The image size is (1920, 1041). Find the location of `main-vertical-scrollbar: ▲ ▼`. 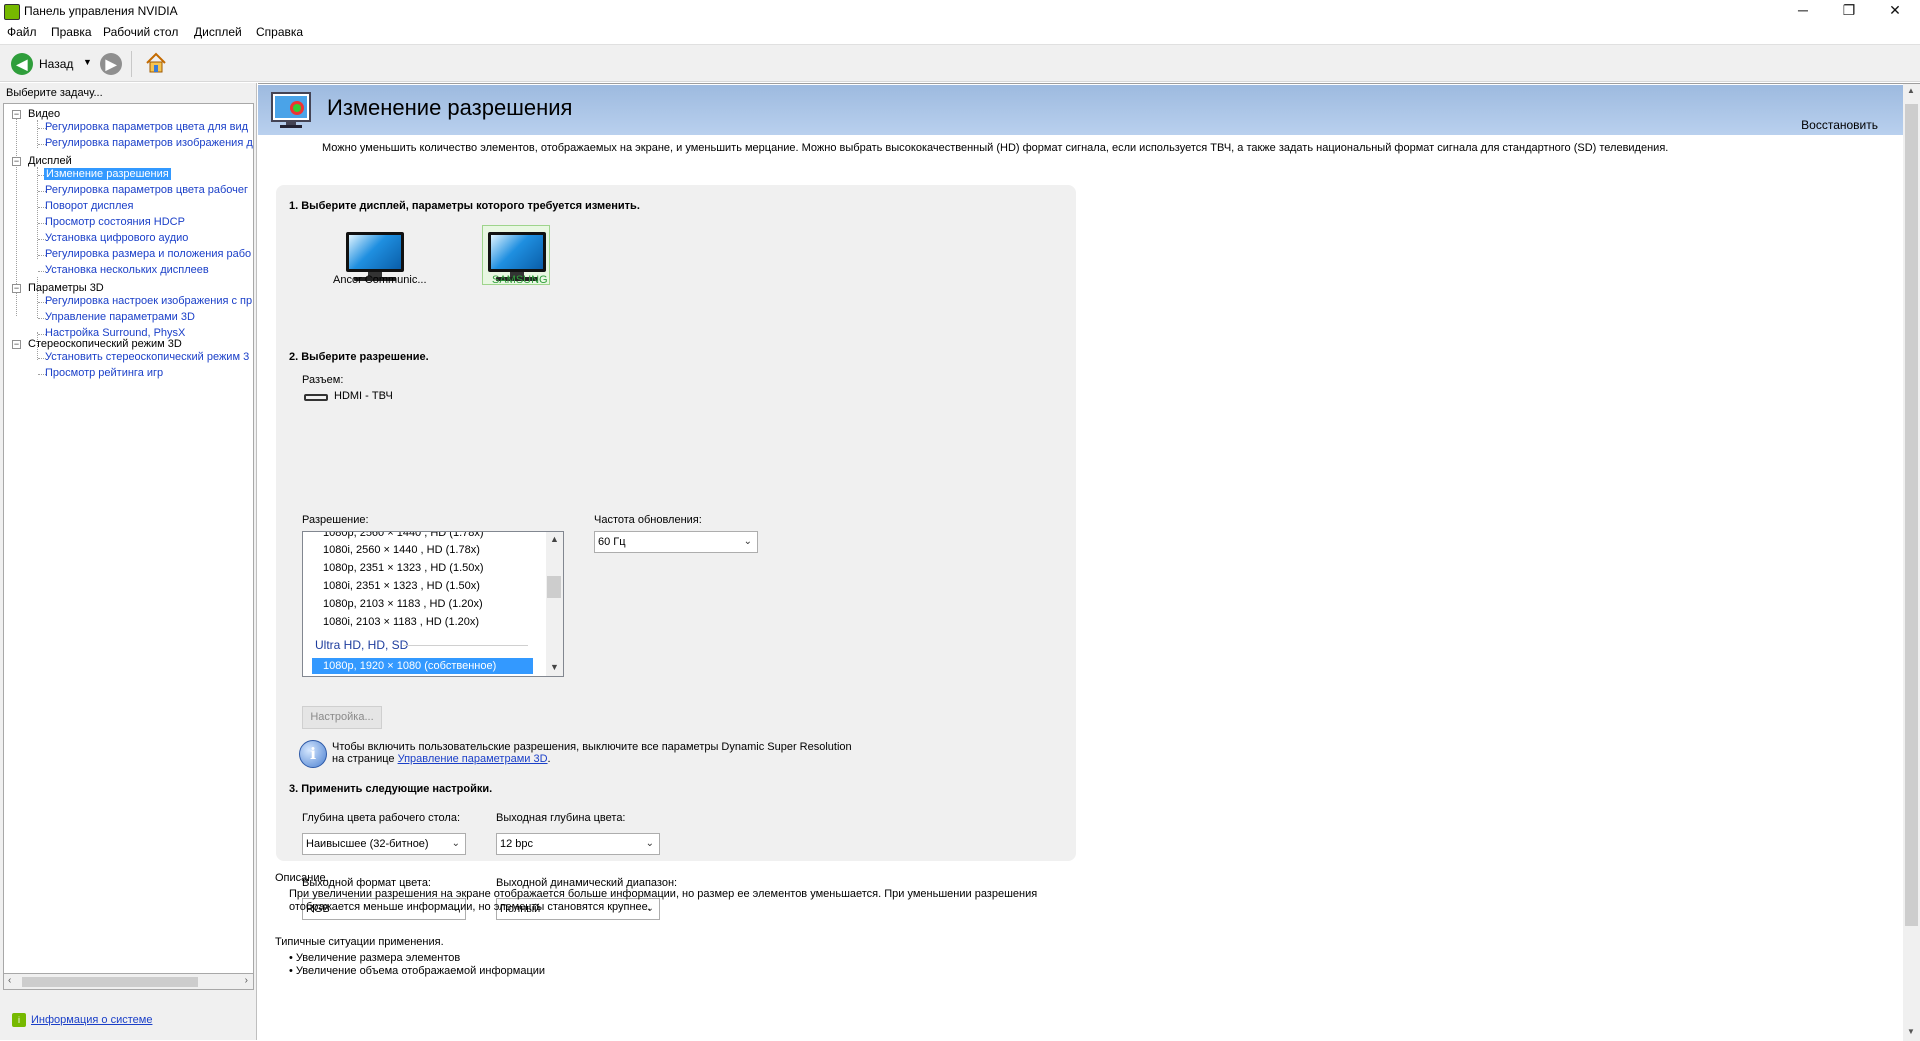

main-vertical-scrollbar: ▲ ▼ is located at coordinates (1911, 562).